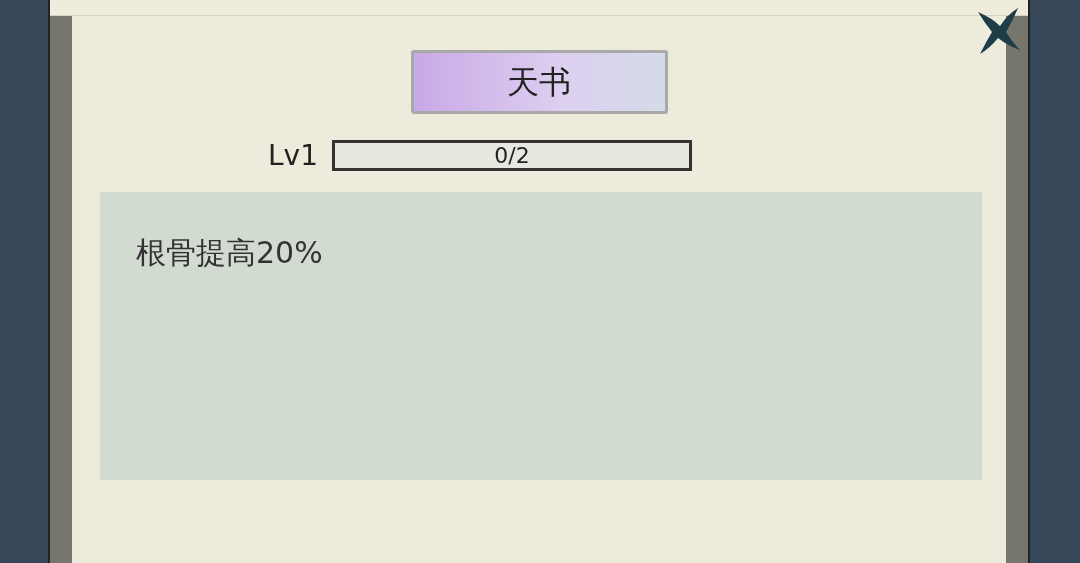 The height and width of the screenshot is (563, 1080). What do you see at coordinates (293, 155) in the screenshot?
I see `level-label: Lv1` at bounding box center [293, 155].